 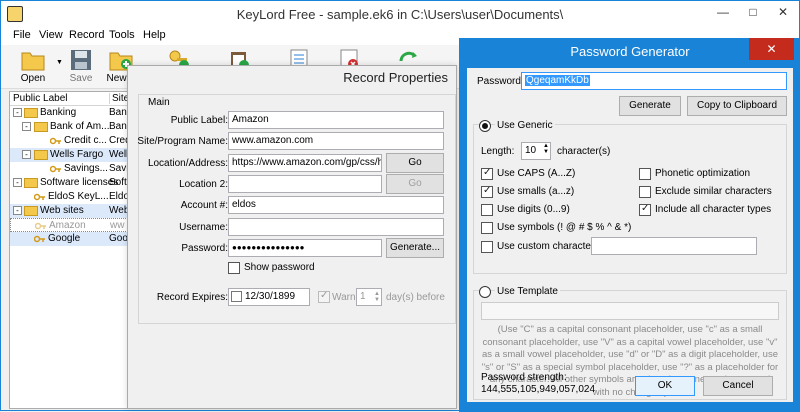 What do you see at coordinates (62, 210) in the screenshot?
I see `tree-item-label: Web sites` at bounding box center [62, 210].